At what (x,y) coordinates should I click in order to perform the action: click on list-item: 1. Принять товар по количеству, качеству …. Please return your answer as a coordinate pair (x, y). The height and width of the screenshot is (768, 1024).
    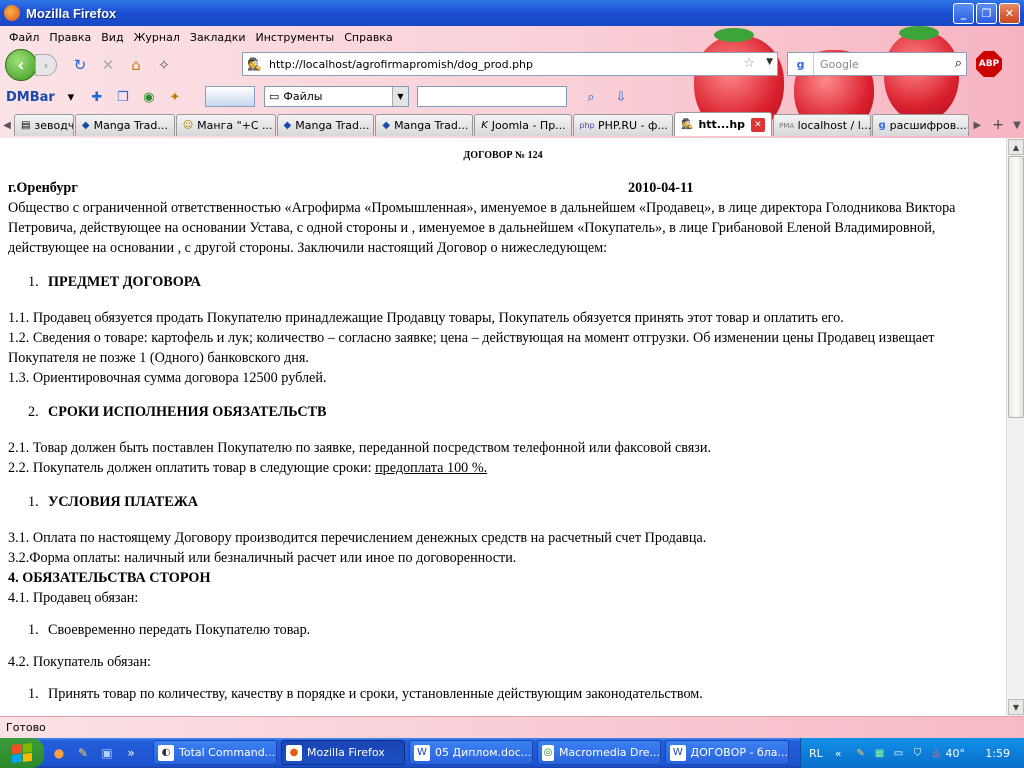
    Looking at the image, I should click on (365, 694).